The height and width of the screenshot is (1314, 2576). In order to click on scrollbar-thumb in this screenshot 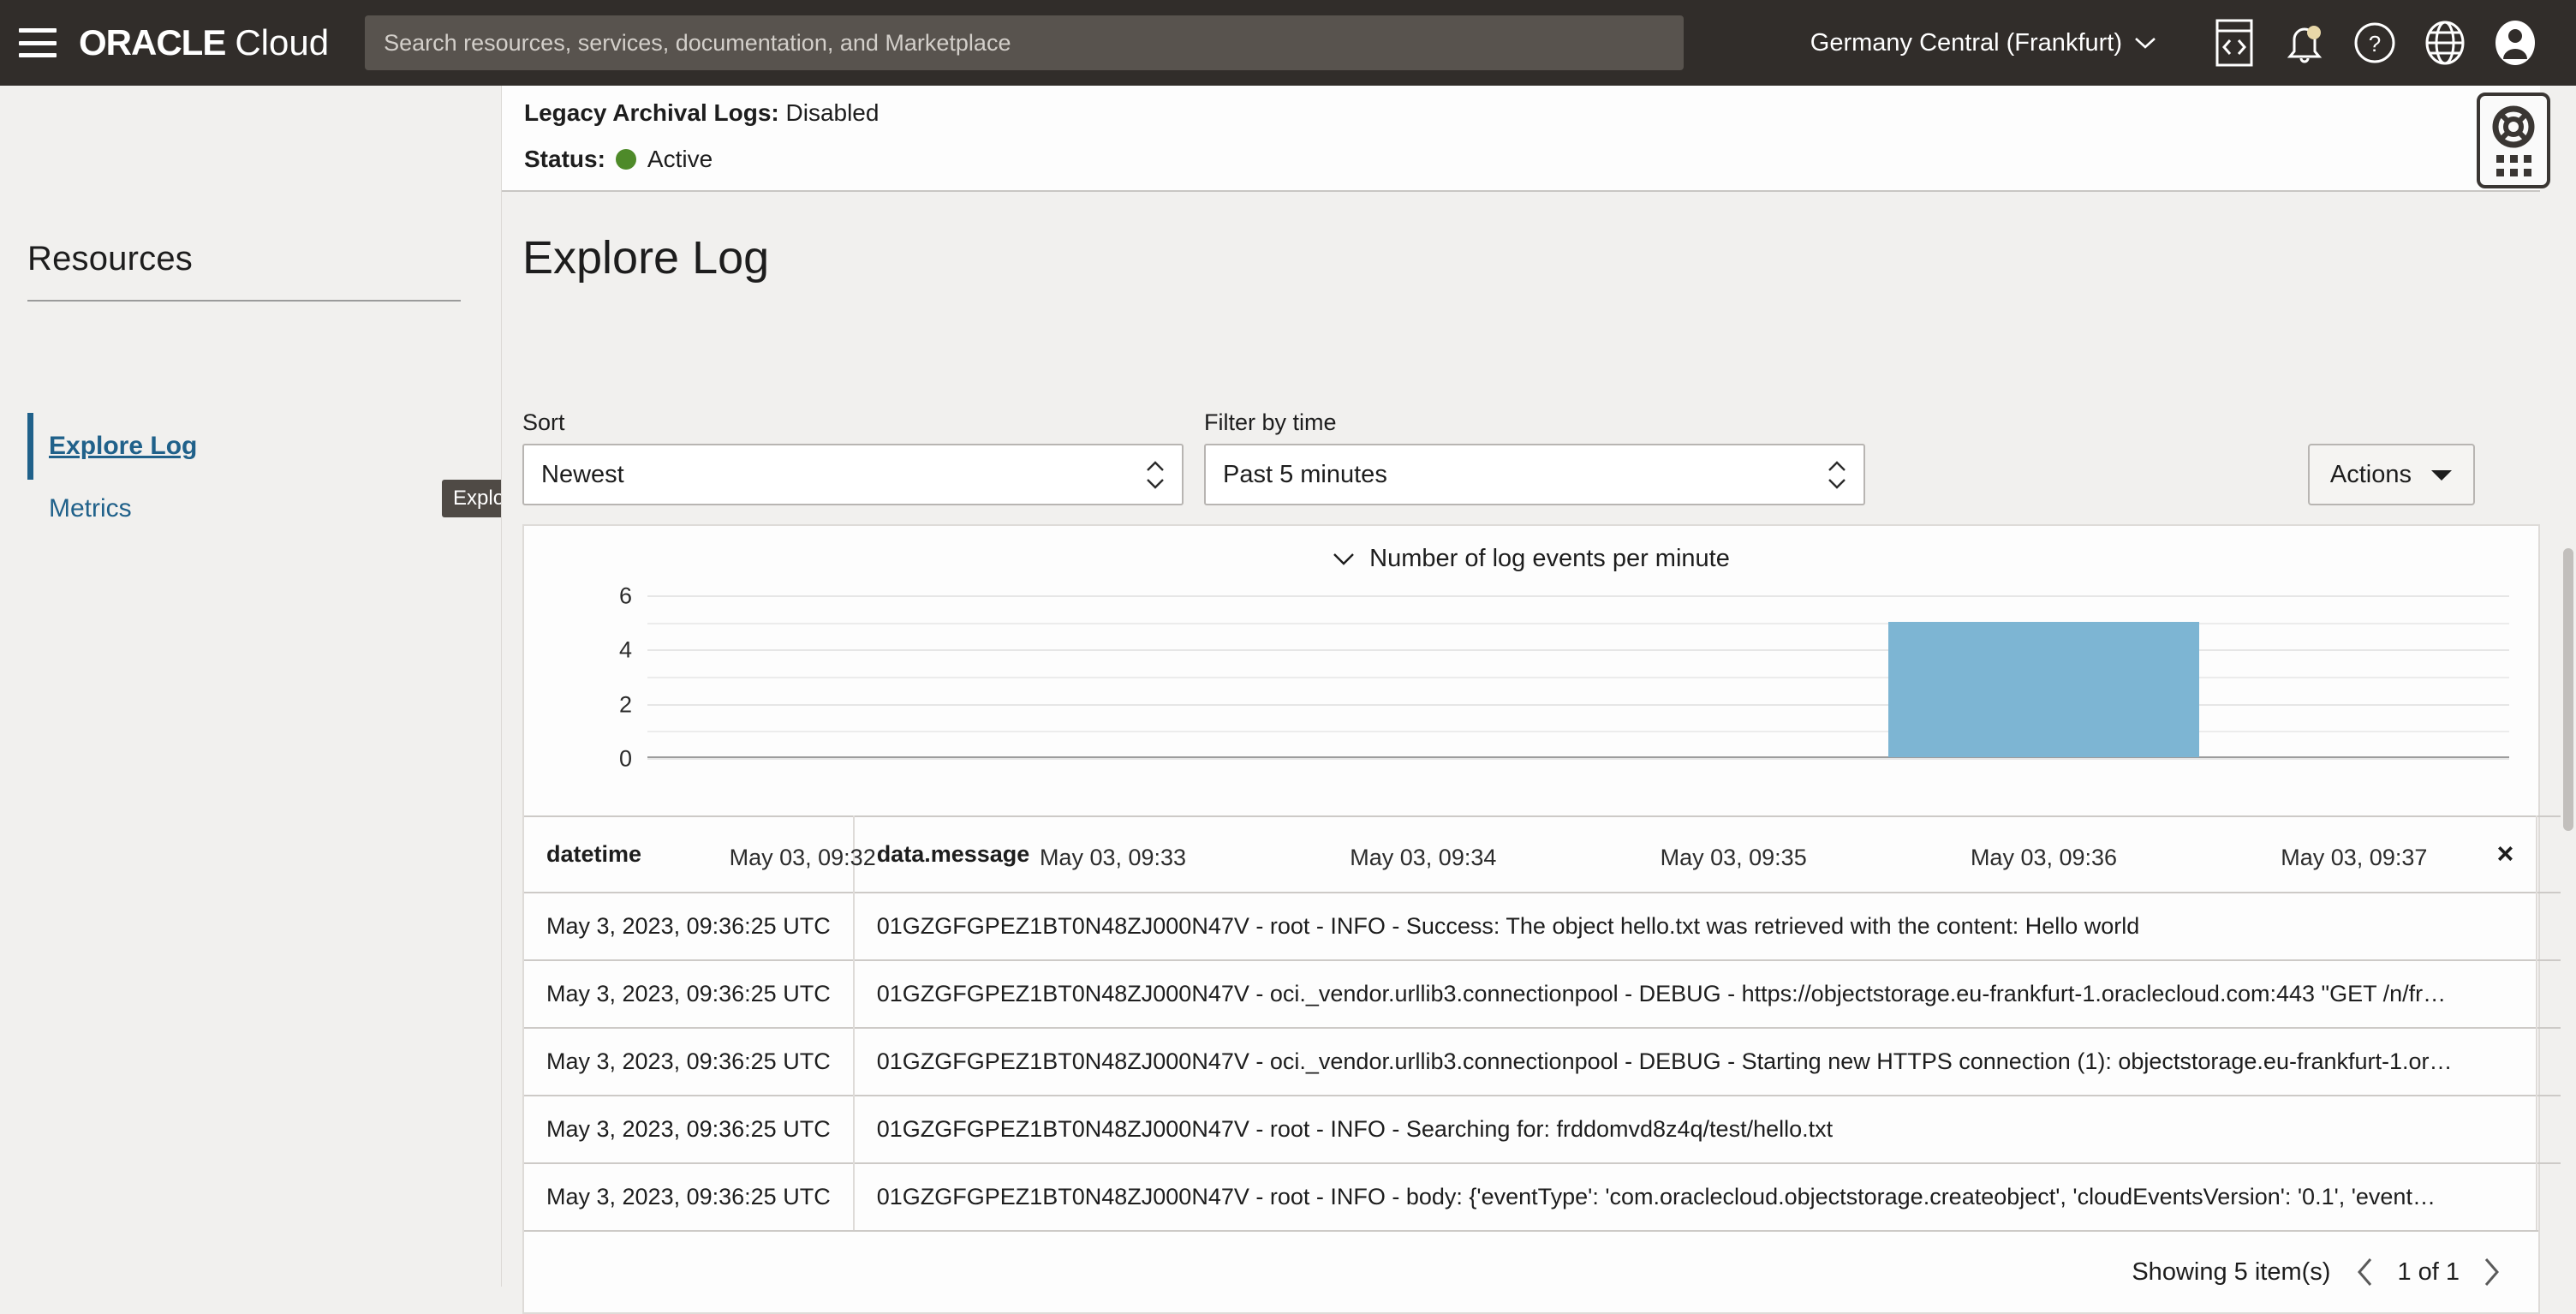, I will do `click(2568, 689)`.